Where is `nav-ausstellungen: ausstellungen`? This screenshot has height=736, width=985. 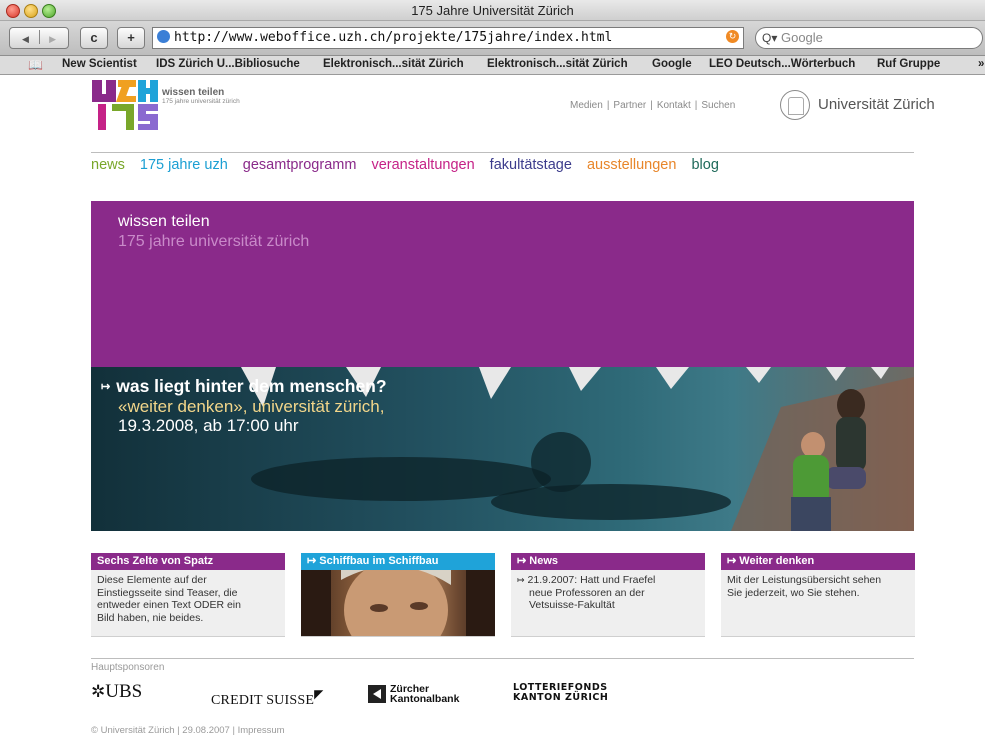
nav-ausstellungen: ausstellungen is located at coordinates (632, 165).